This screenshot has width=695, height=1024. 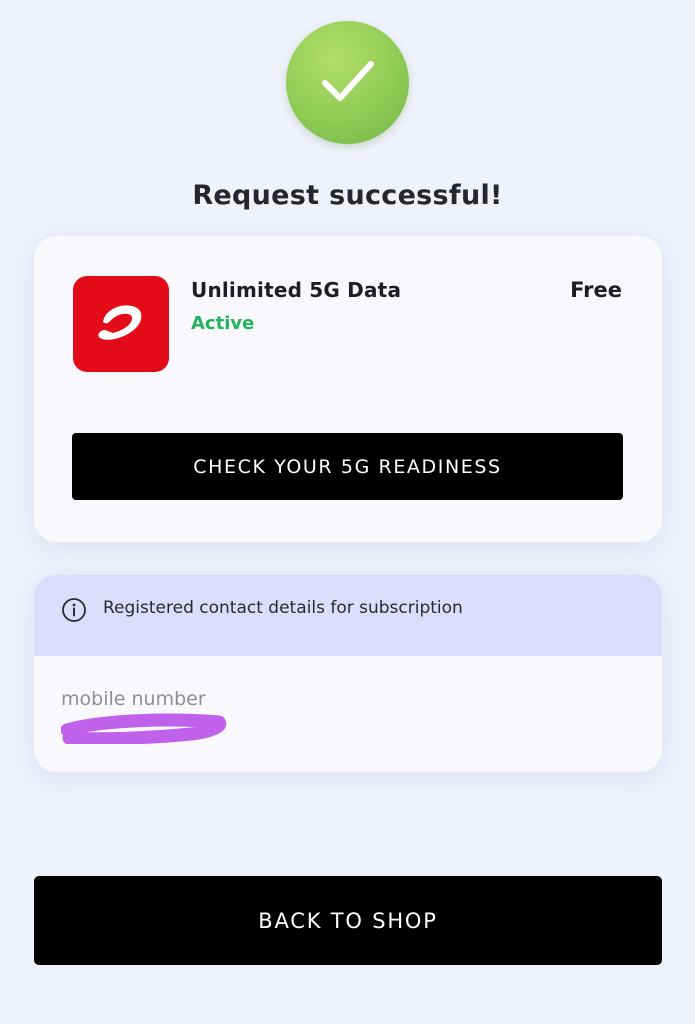 I want to click on plan-name: Unlimited 5G Data, so click(x=296, y=290).